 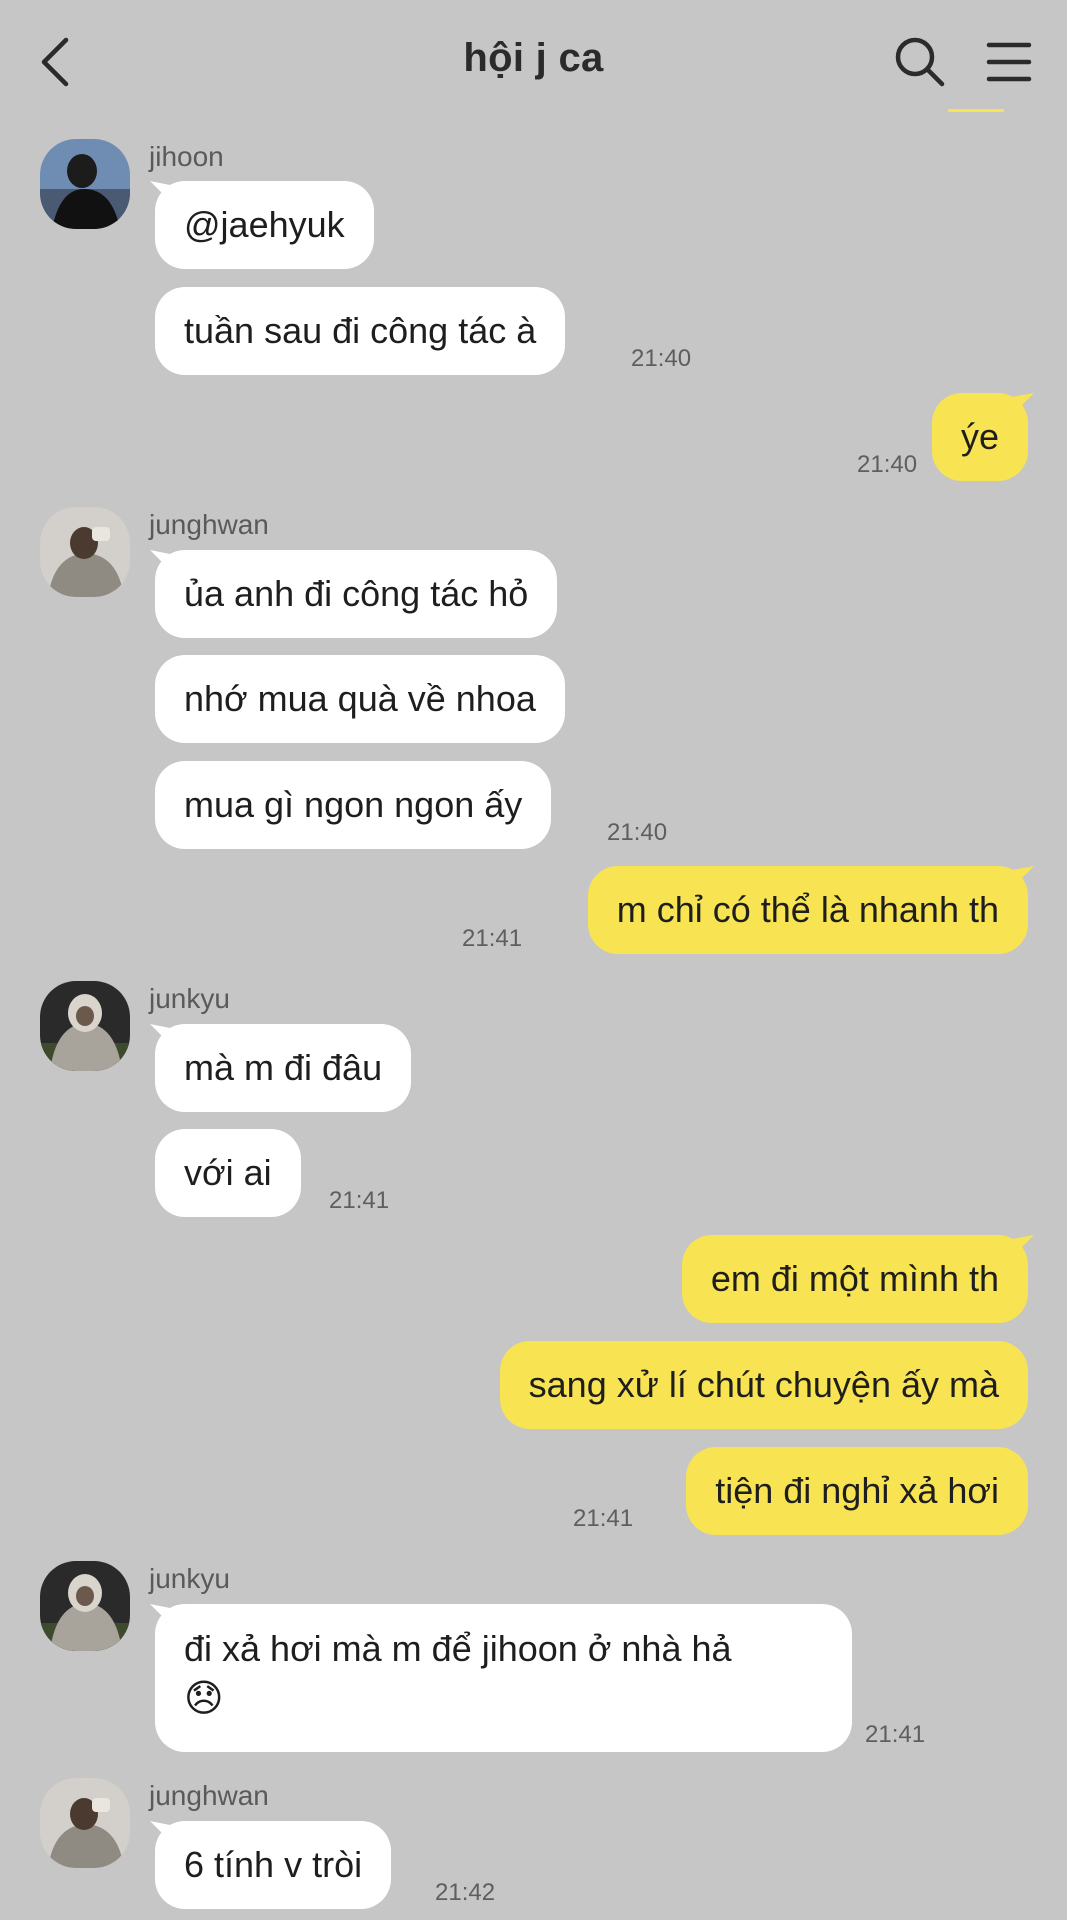 What do you see at coordinates (854, 1279) in the screenshot?
I see `message-bubble: em đi một mình th` at bounding box center [854, 1279].